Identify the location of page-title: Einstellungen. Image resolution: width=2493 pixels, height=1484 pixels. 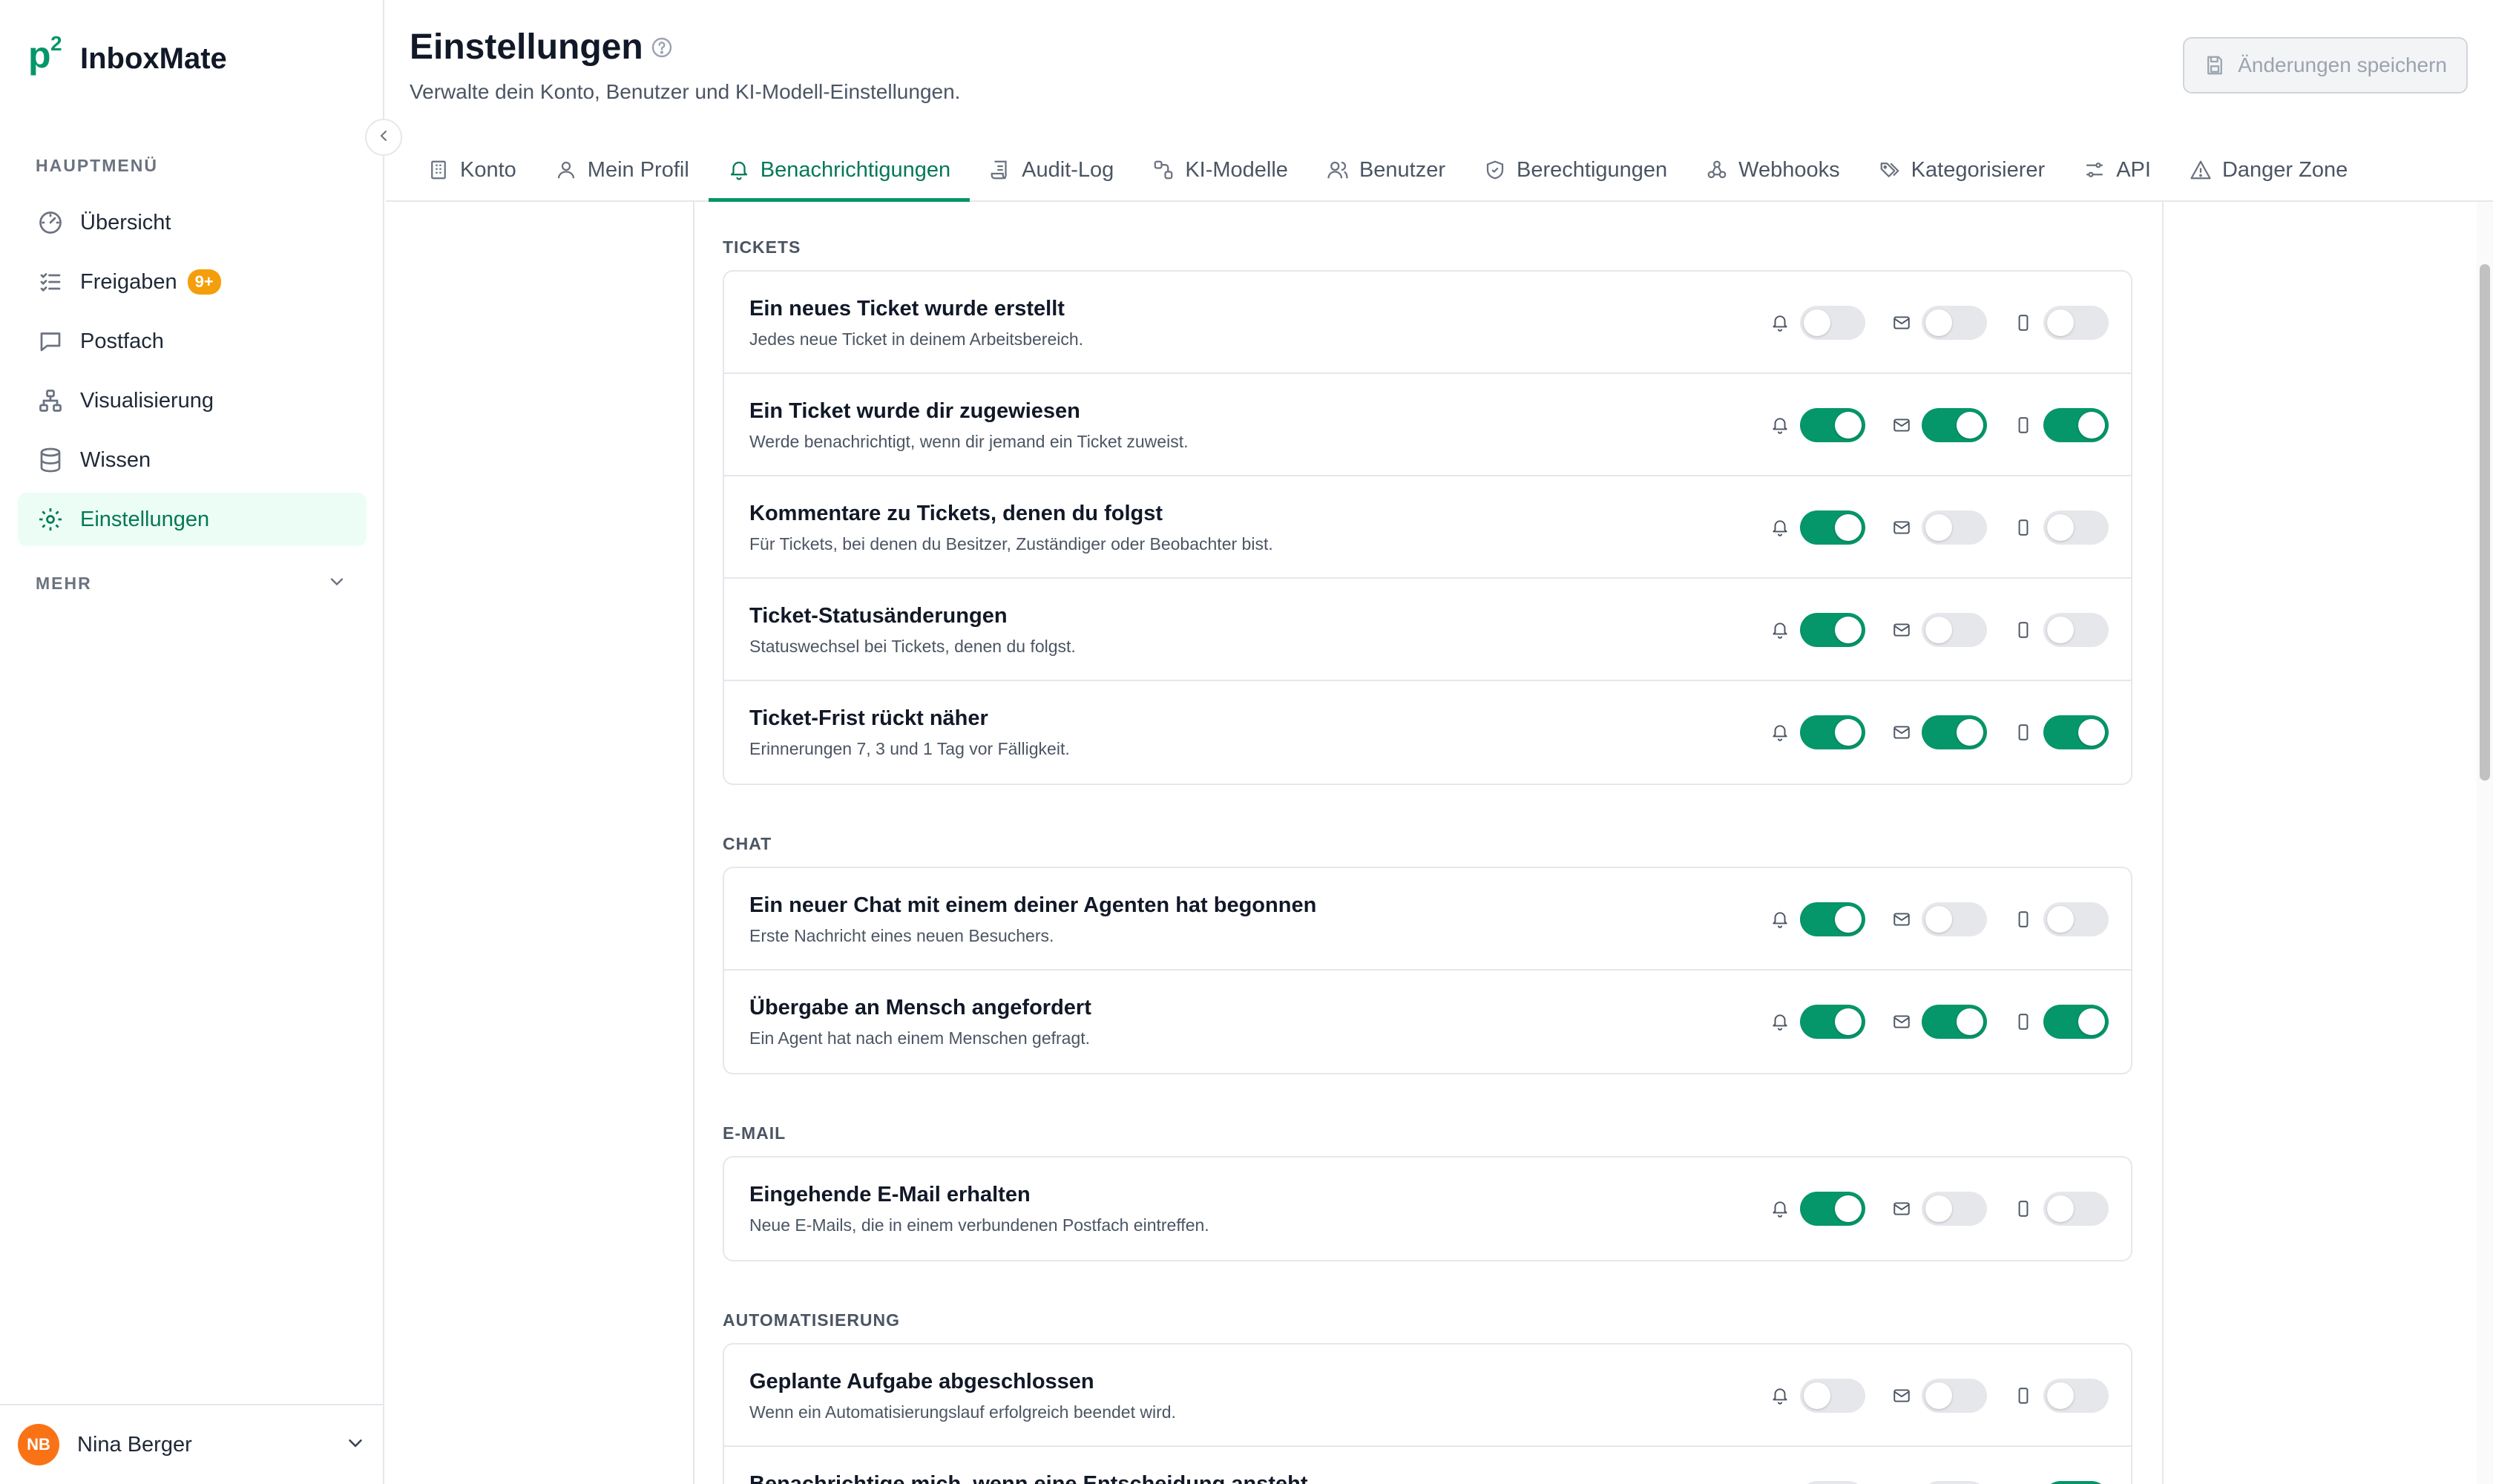
(526, 47).